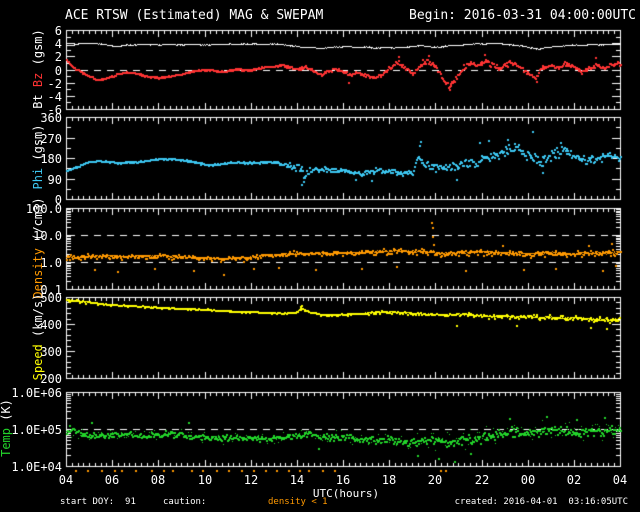 The height and width of the screenshot is (512, 640). Describe the element at coordinates (58, 31) in the screenshot. I see `y-tick-label: 6` at that location.